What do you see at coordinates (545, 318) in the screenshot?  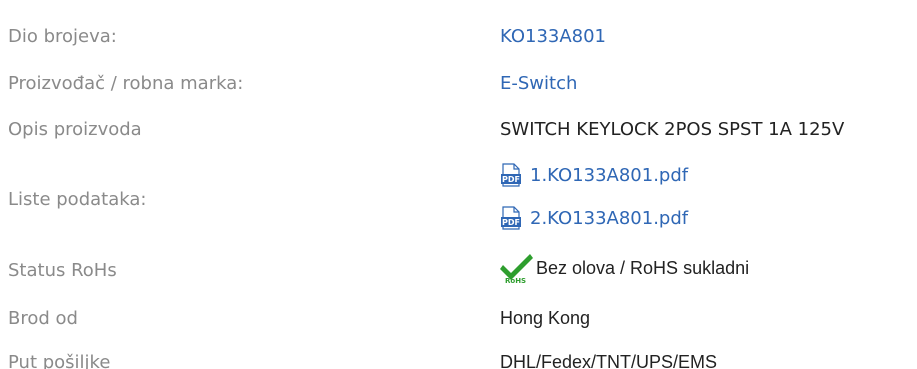 I see `ship-from-value: Hong Kong` at bounding box center [545, 318].